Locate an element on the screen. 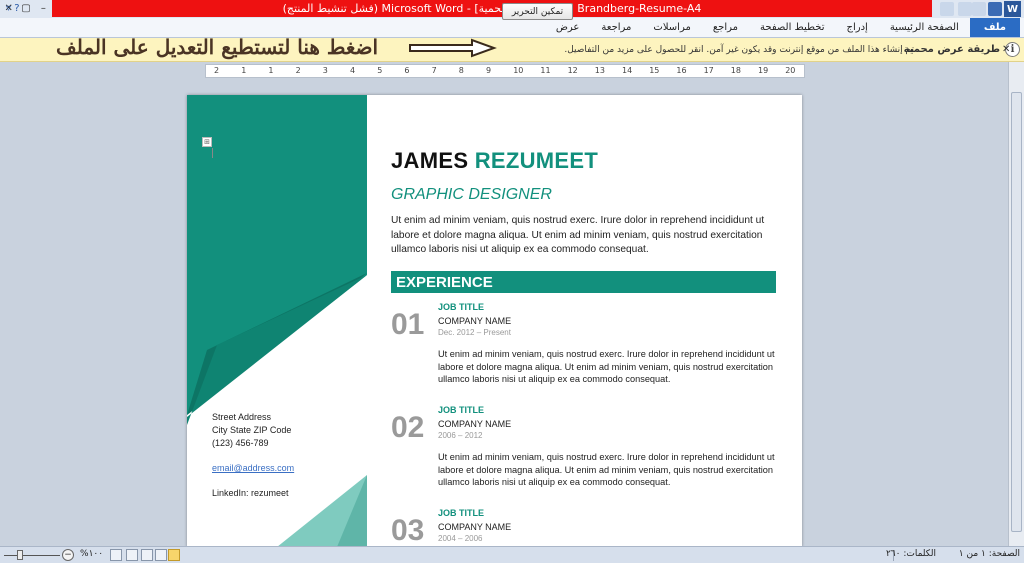 This screenshot has width=1024, height=563. job-number: 01 is located at coordinates (408, 324).